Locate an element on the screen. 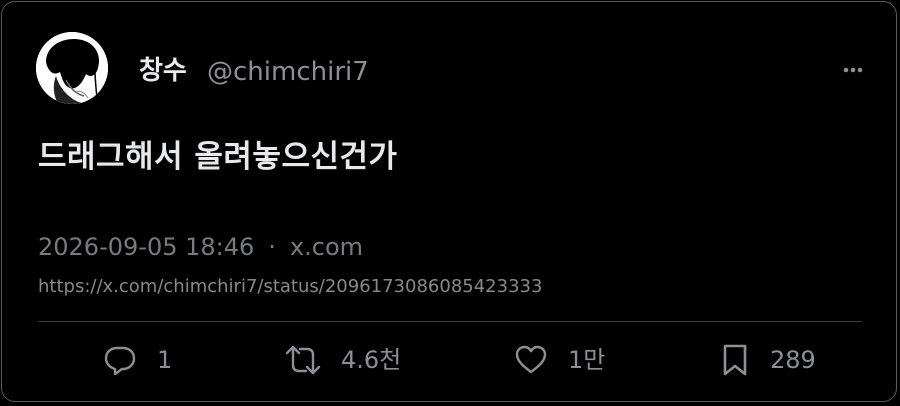  source-link: x.com is located at coordinates (326, 247).